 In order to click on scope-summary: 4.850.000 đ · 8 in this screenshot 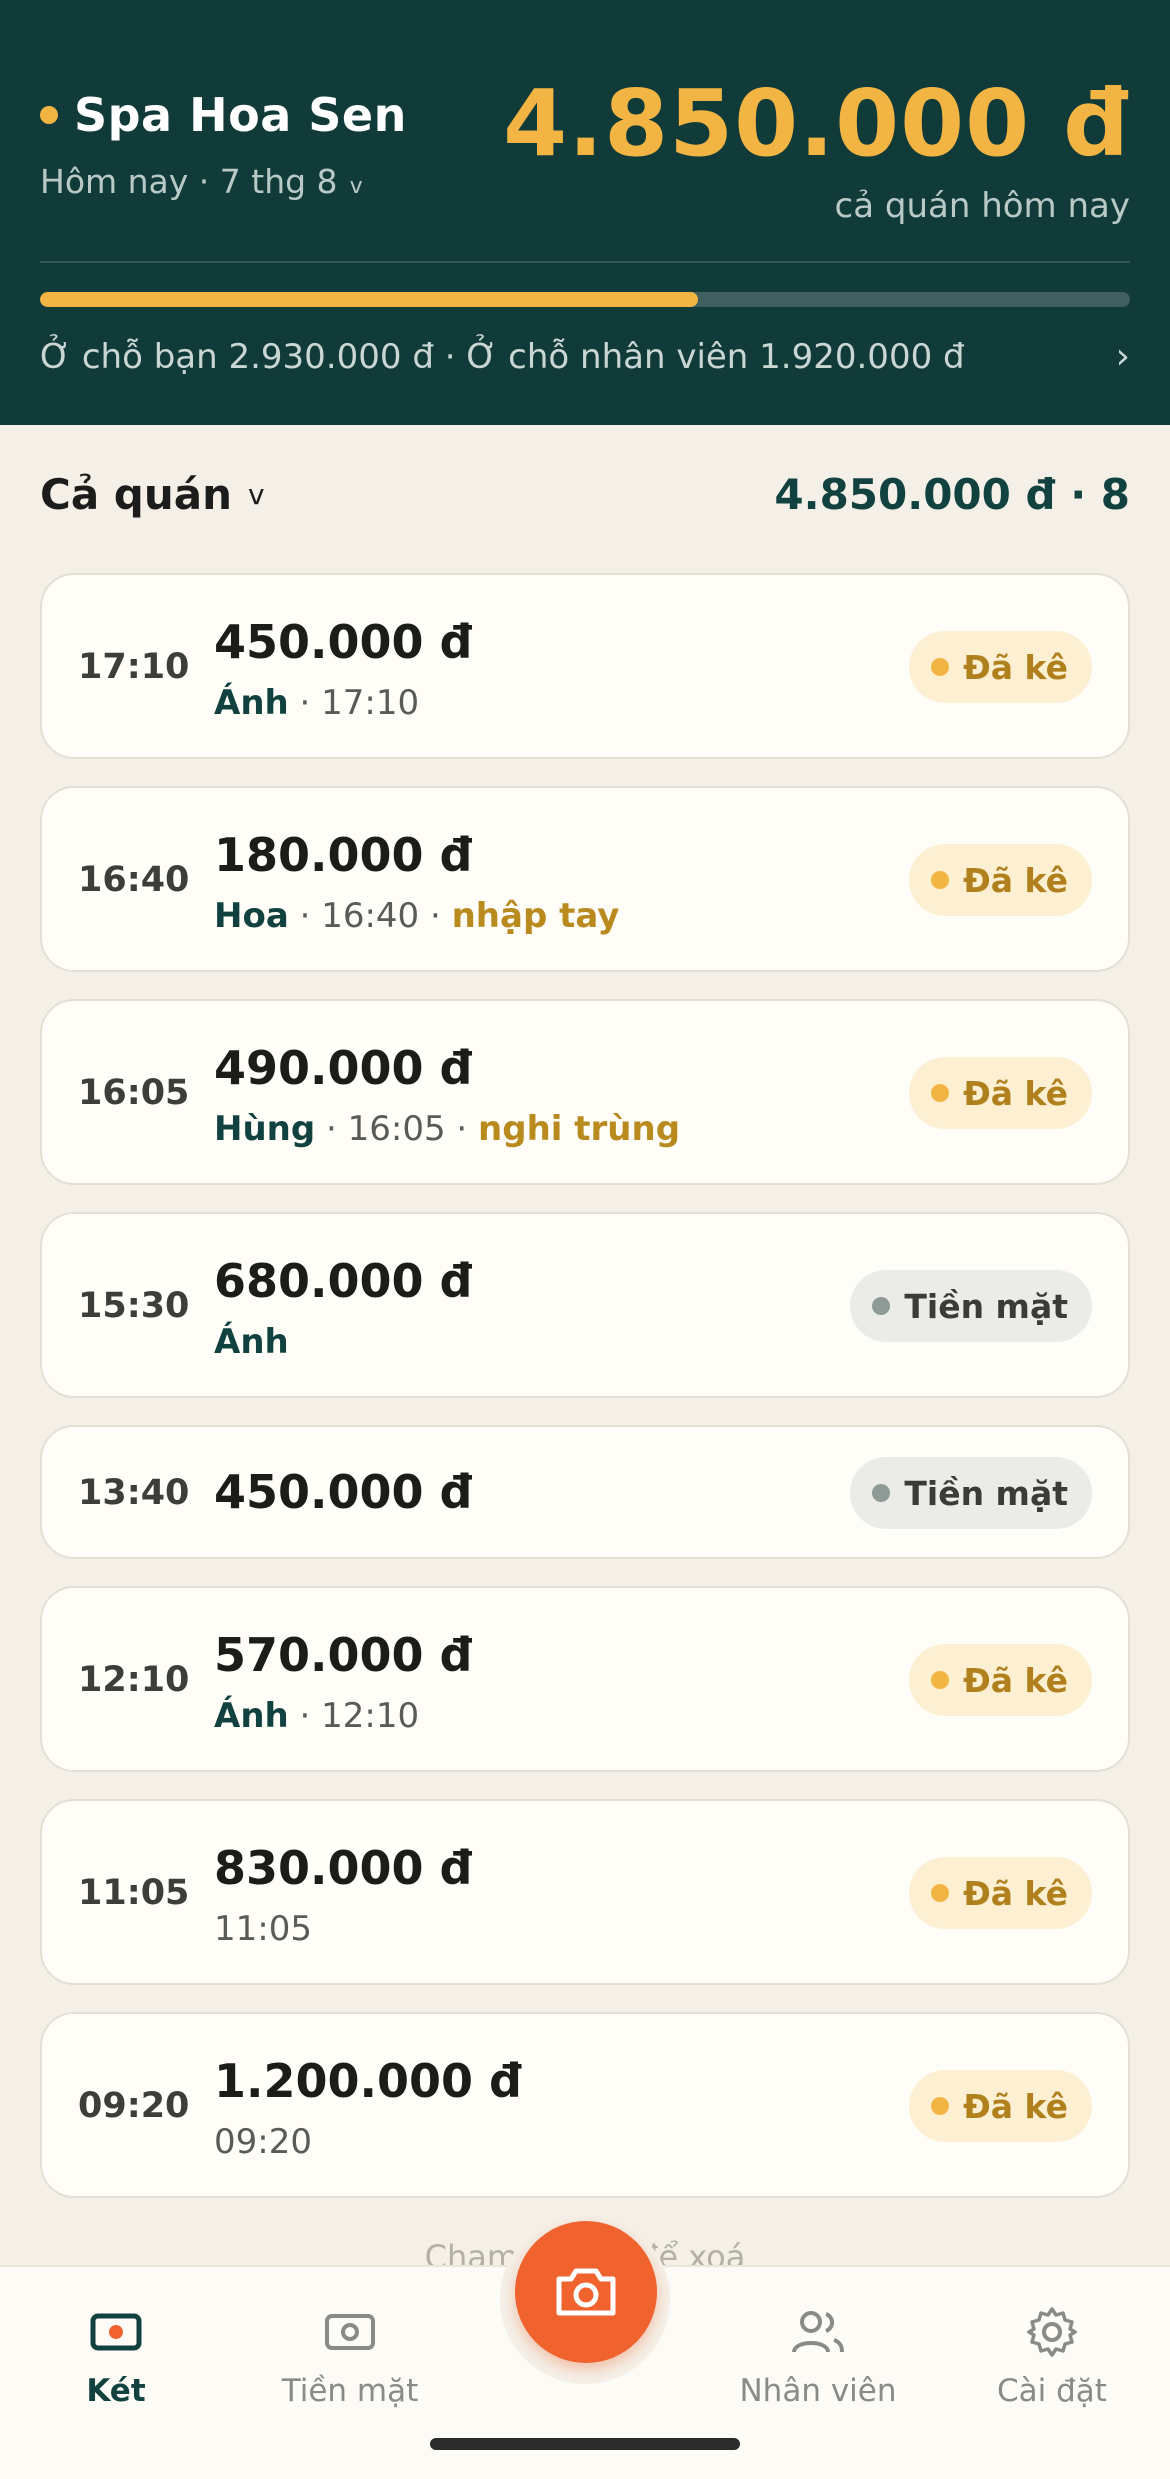, I will do `click(952, 494)`.